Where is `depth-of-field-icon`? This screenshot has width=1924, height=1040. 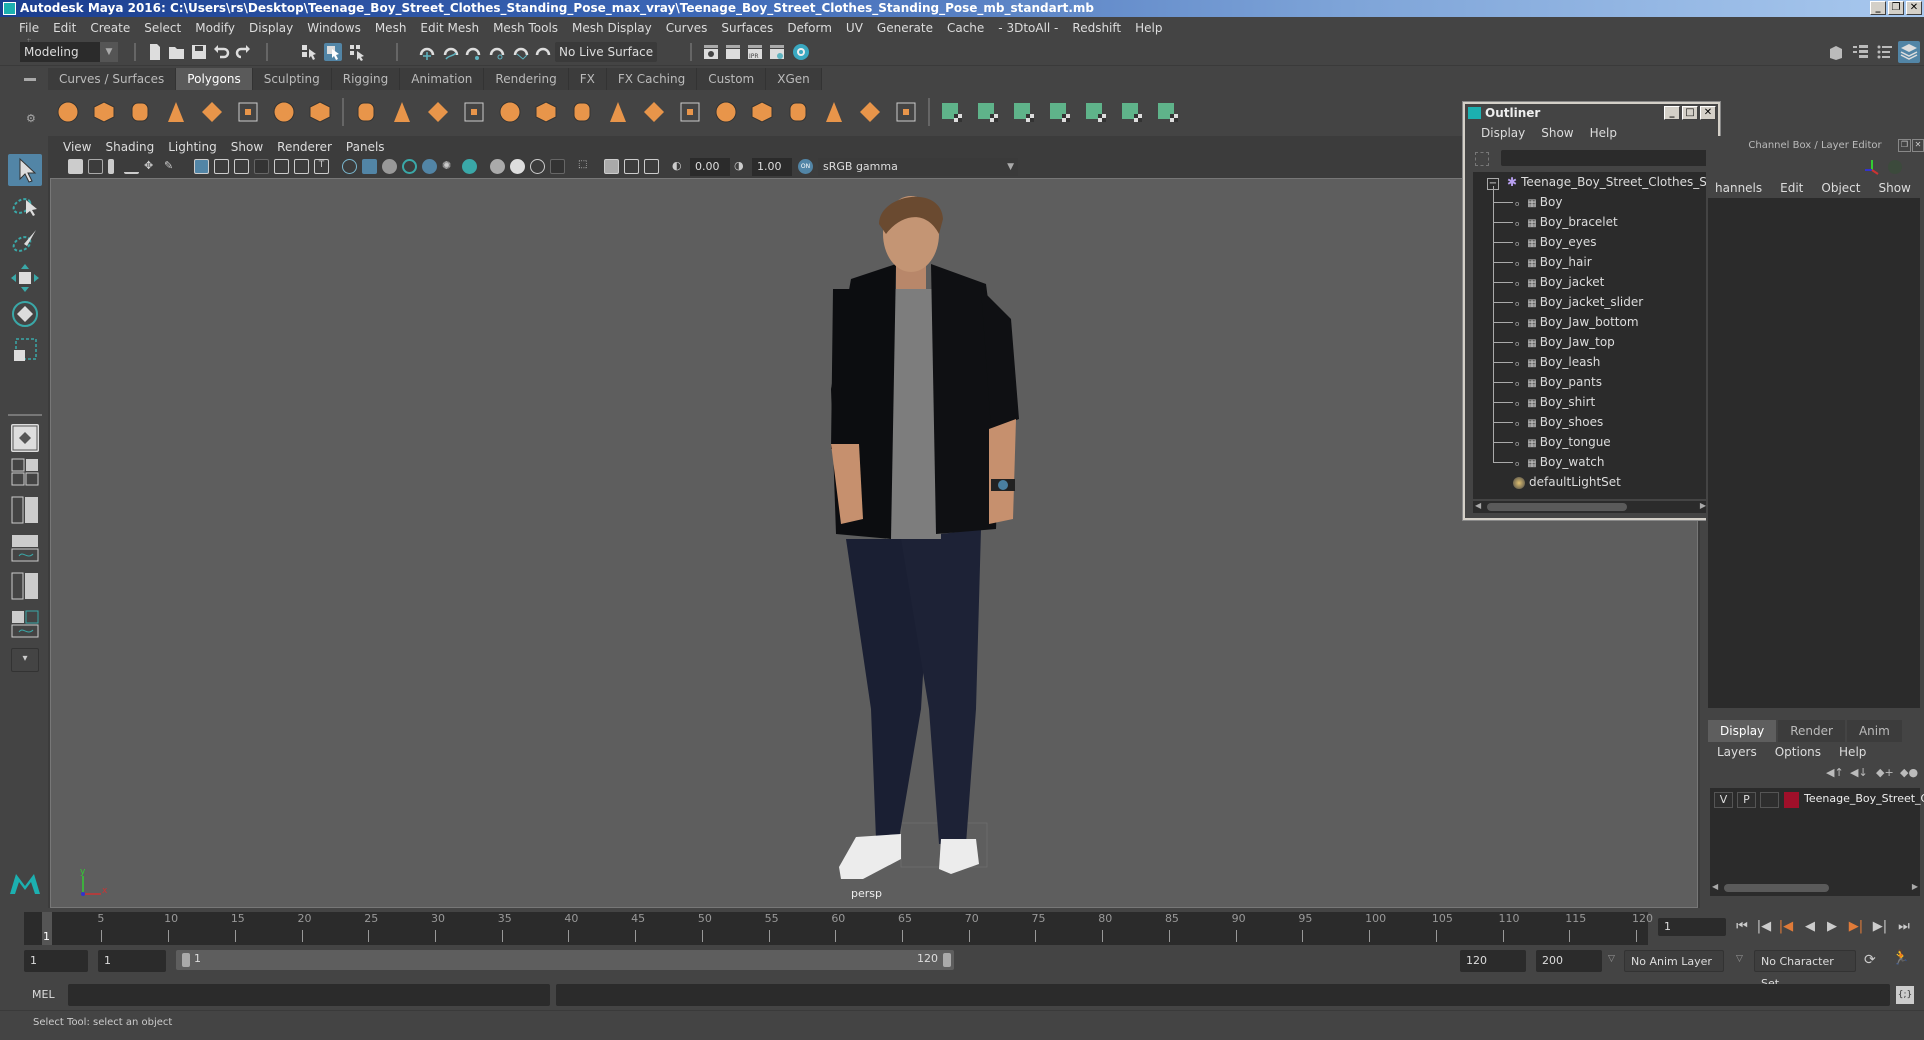 depth-of-field-icon is located at coordinates (557, 166).